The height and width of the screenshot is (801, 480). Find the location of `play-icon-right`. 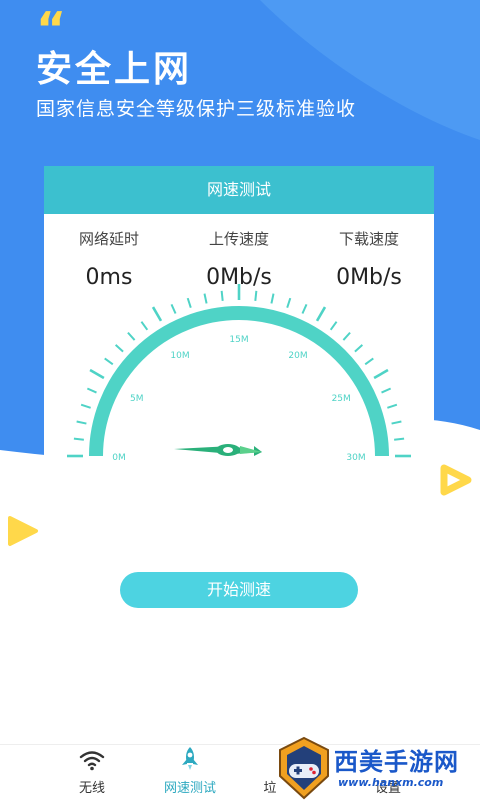

play-icon-right is located at coordinates (456, 480).